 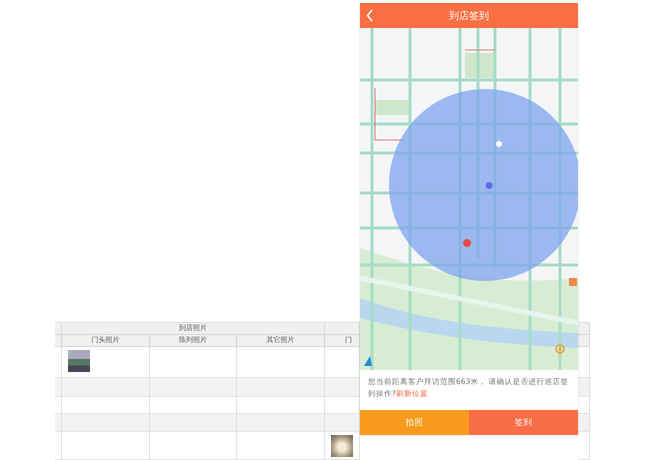 What do you see at coordinates (370, 15) in the screenshot?
I see `back-icon` at bounding box center [370, 15].